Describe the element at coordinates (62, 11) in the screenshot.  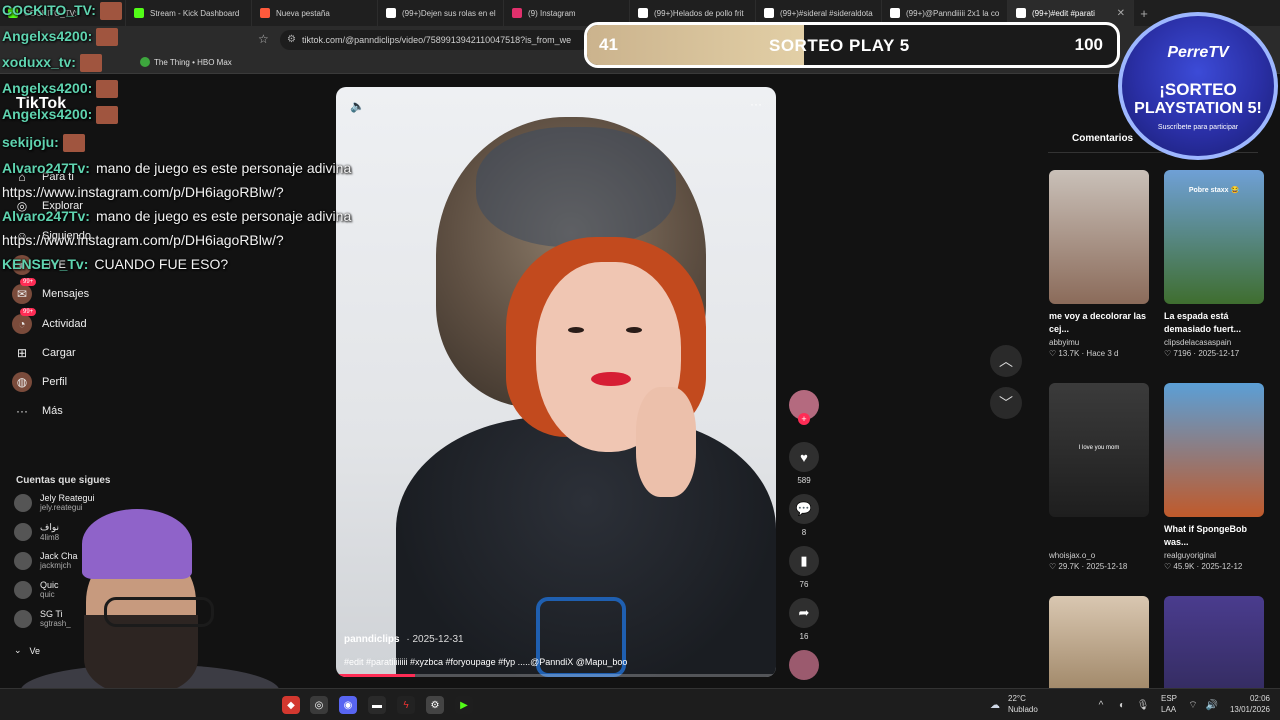
I see `chat-message: COCKITO_TV:` at that location.